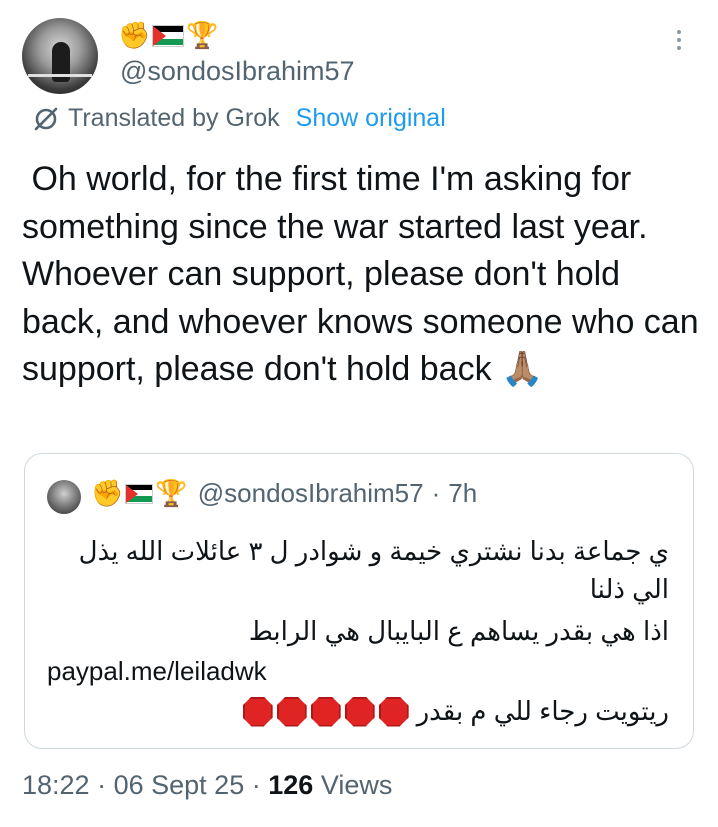 The height and width of the screenshot is (827, 718). I want to click on author-avatar, so click(60, 56).